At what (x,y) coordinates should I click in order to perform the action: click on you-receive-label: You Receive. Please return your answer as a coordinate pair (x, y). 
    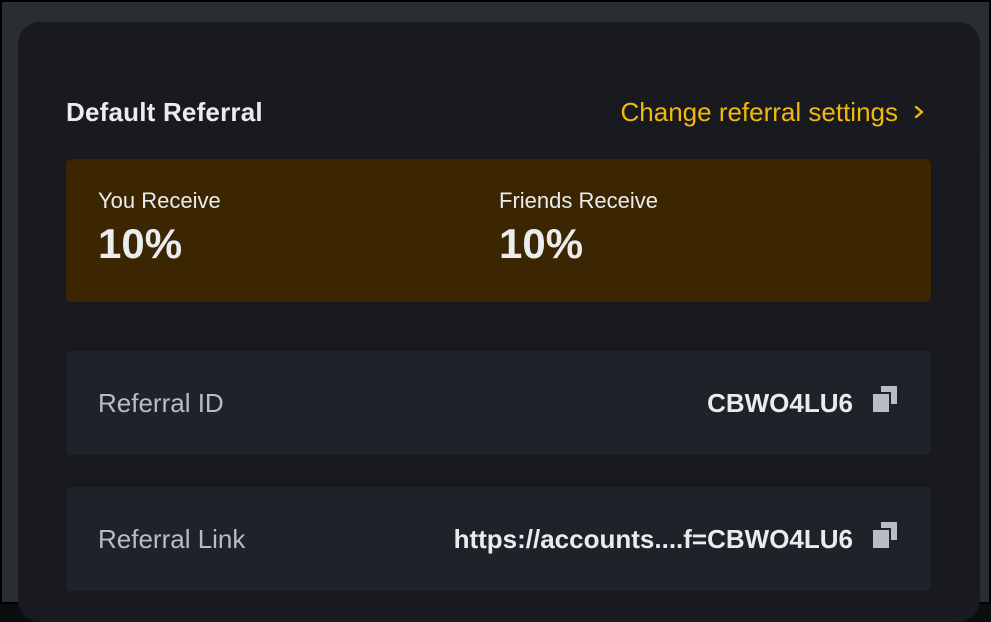
    Looking at the image, I should click on (159, 200).